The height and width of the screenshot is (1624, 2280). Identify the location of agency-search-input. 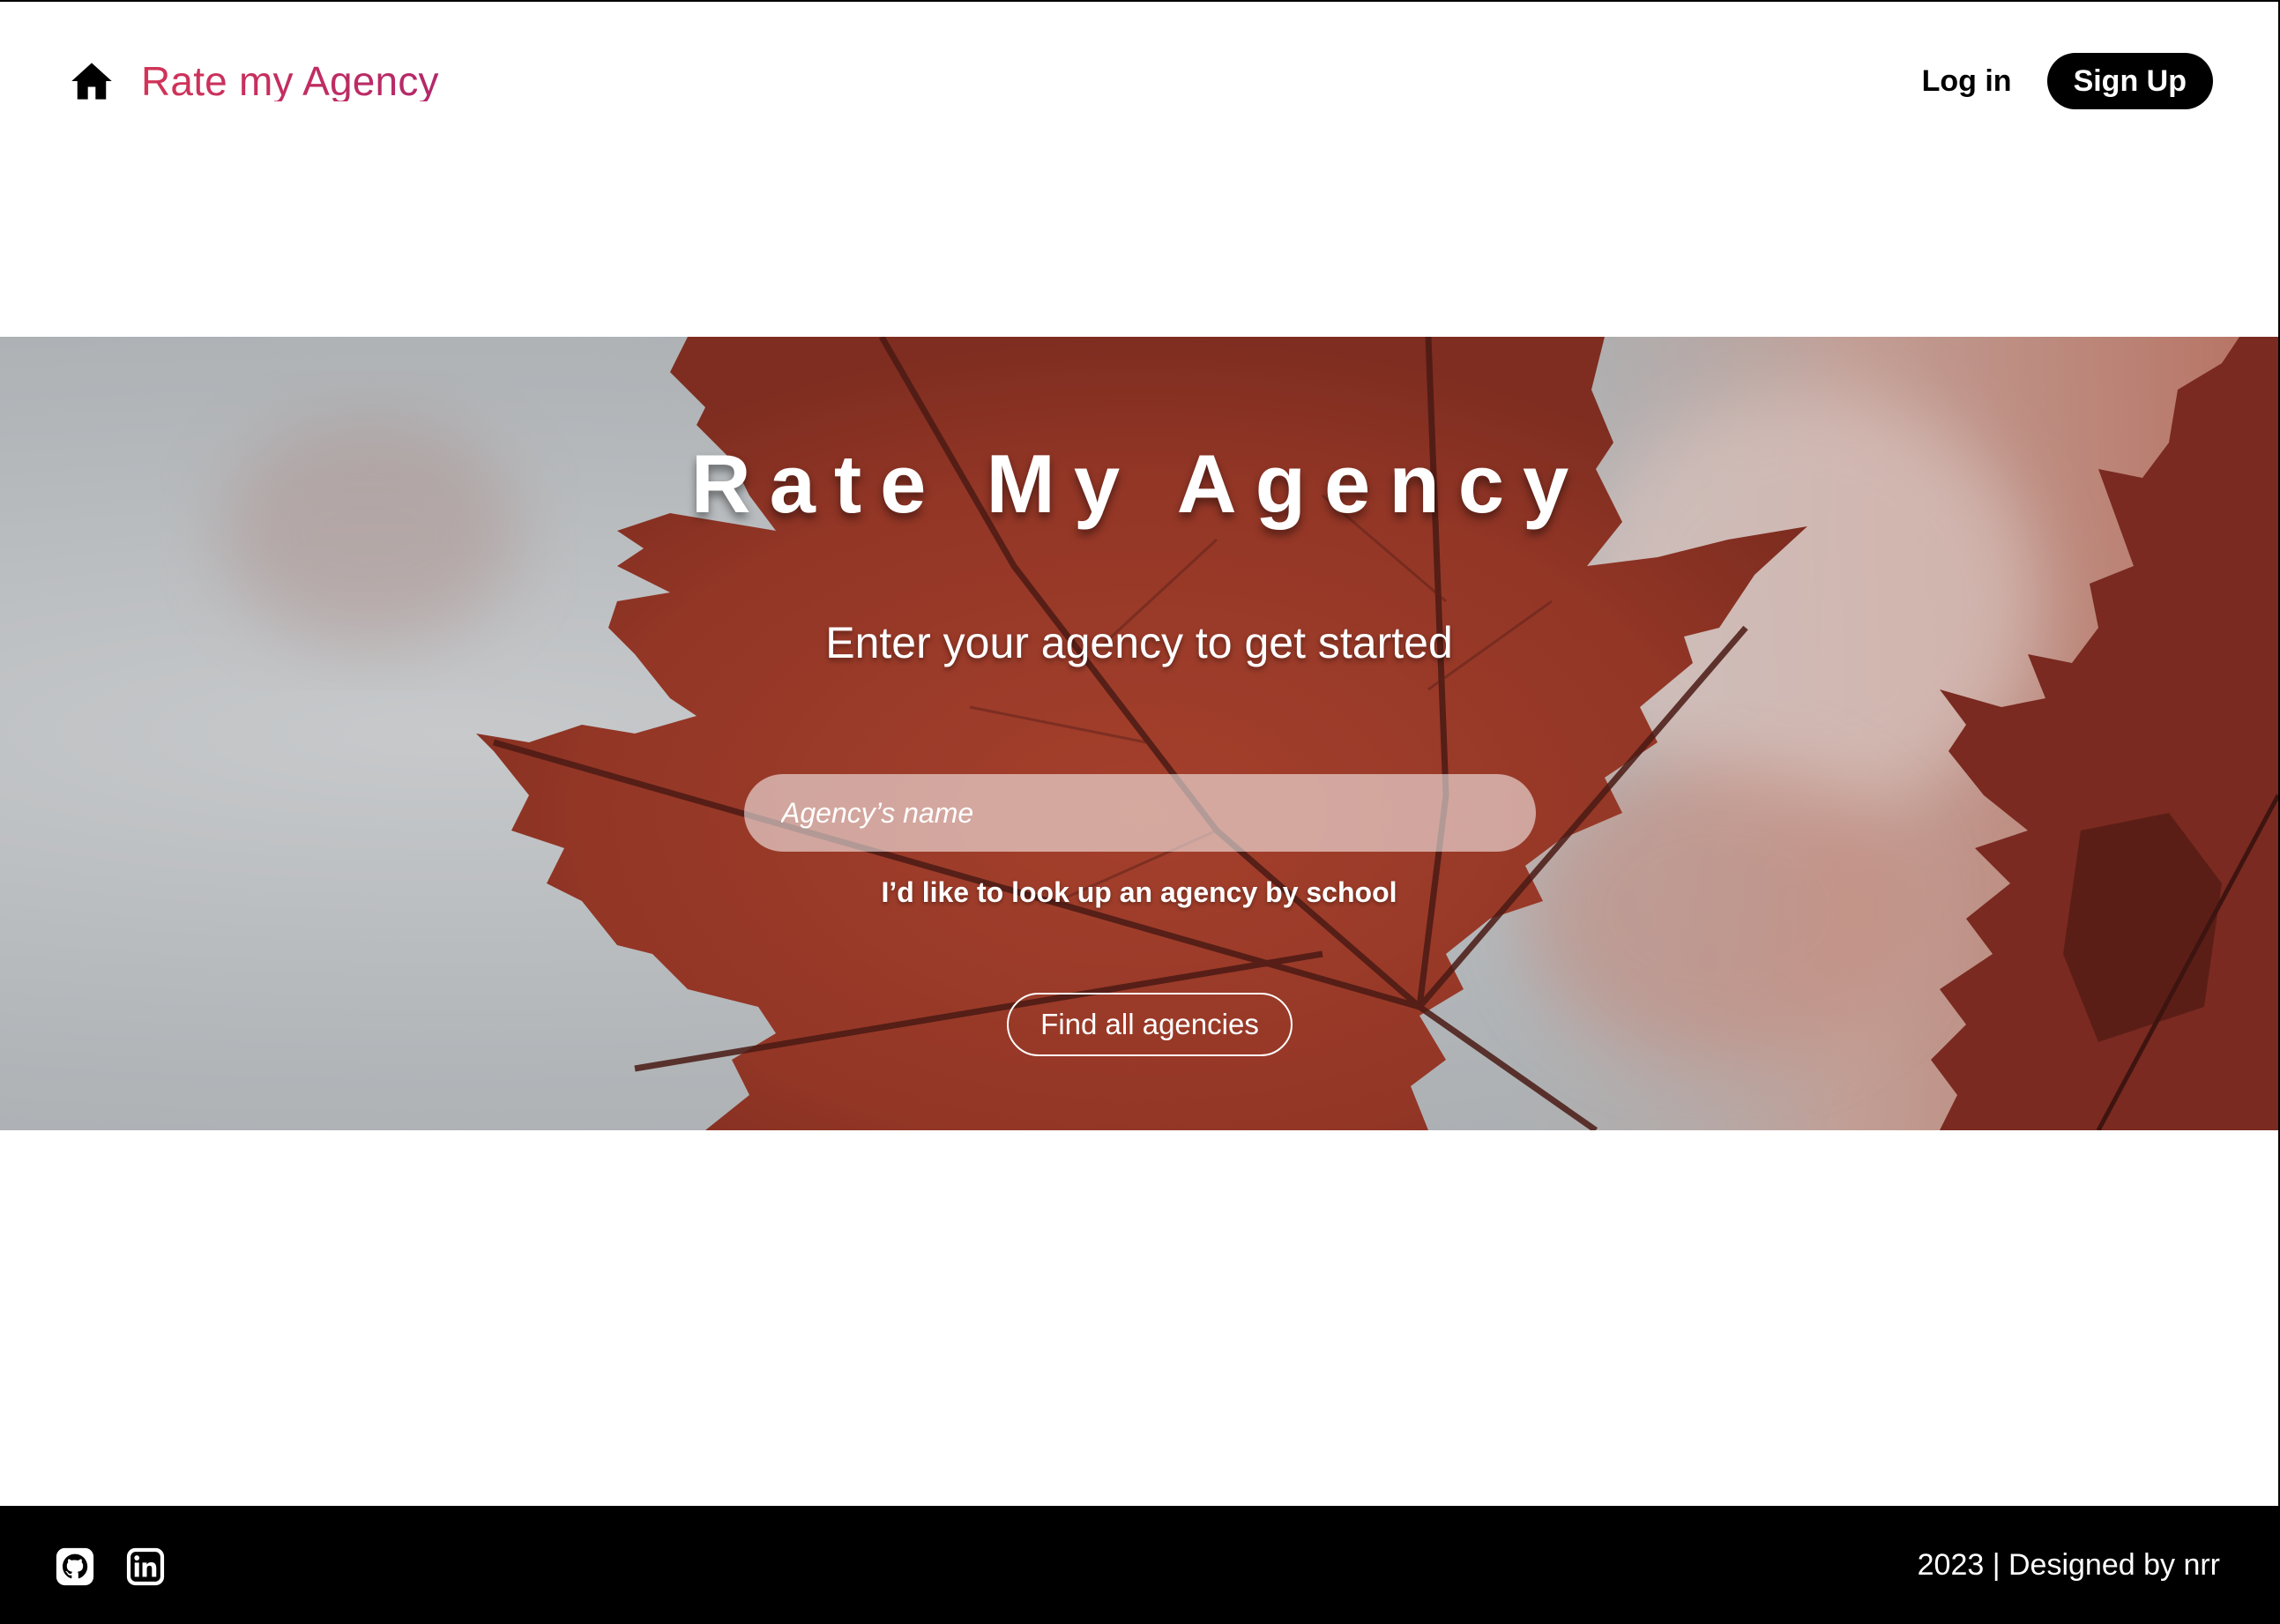
(1140, 813).